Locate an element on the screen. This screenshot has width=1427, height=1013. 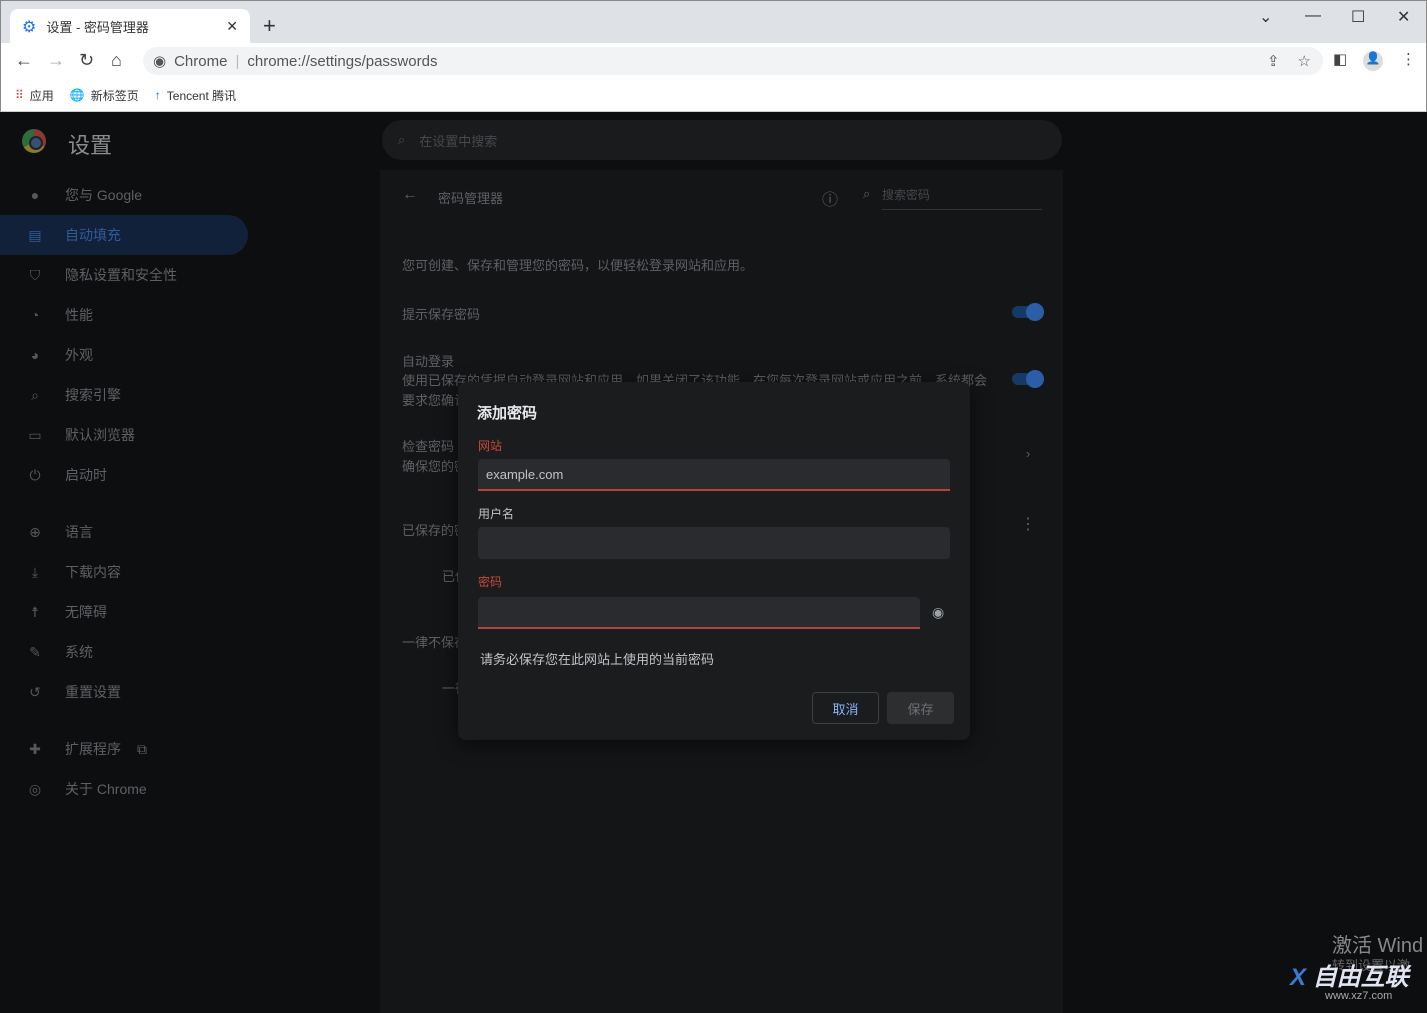
download-icon: ⤓ is located at coordinates (35, 571).